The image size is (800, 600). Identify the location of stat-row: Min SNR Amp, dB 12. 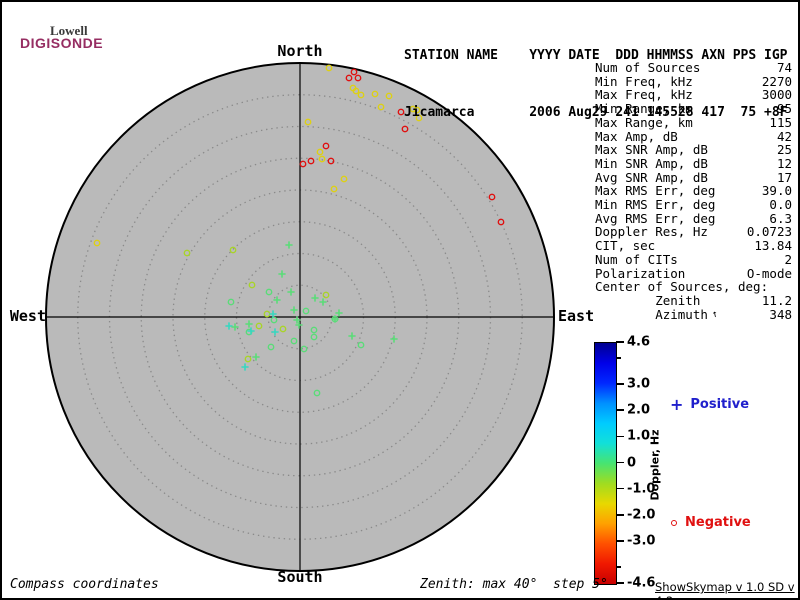
(693, 164).